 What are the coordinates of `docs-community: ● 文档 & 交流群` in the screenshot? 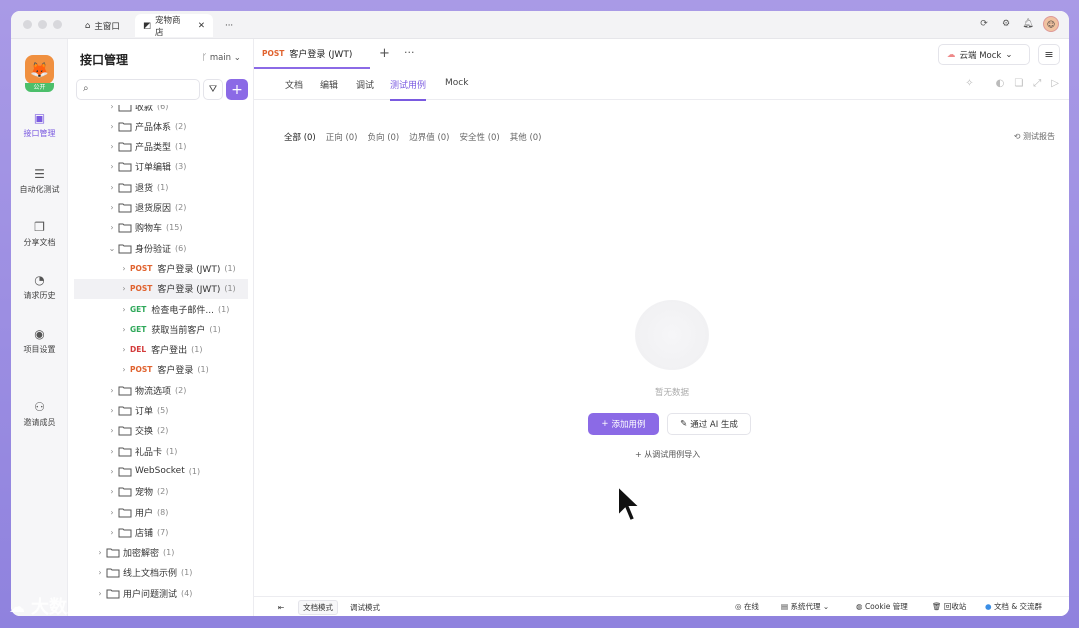 It's located at (1013, 606).